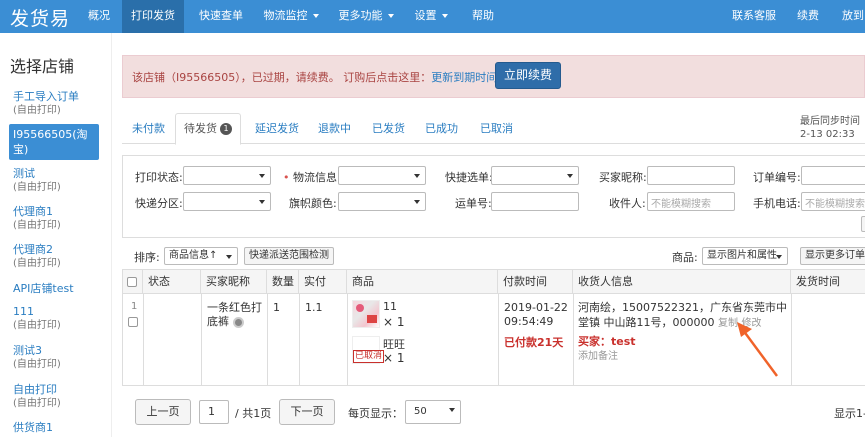 The image size is (865, 437). Describe the element at coordinates (159, 203) in the screenshot. I see `express-zone-label: 快递分区:` at that location.